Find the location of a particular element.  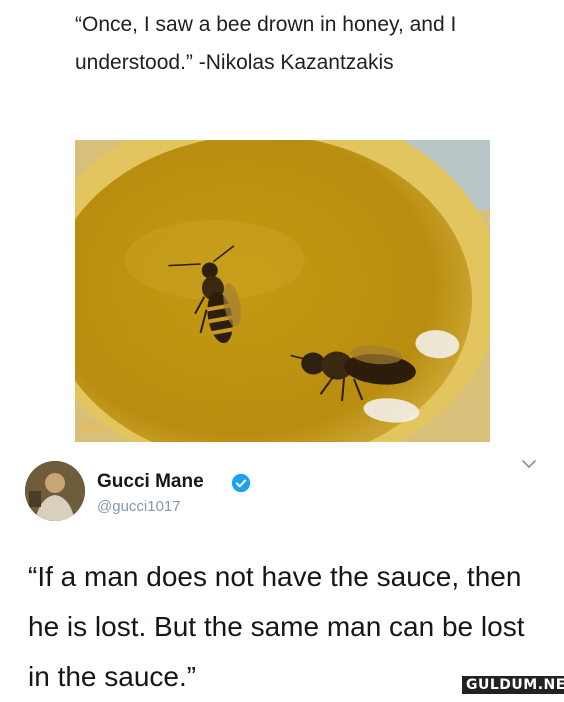

author-handle: @gucci1017 is located at coordinates (139, 506).